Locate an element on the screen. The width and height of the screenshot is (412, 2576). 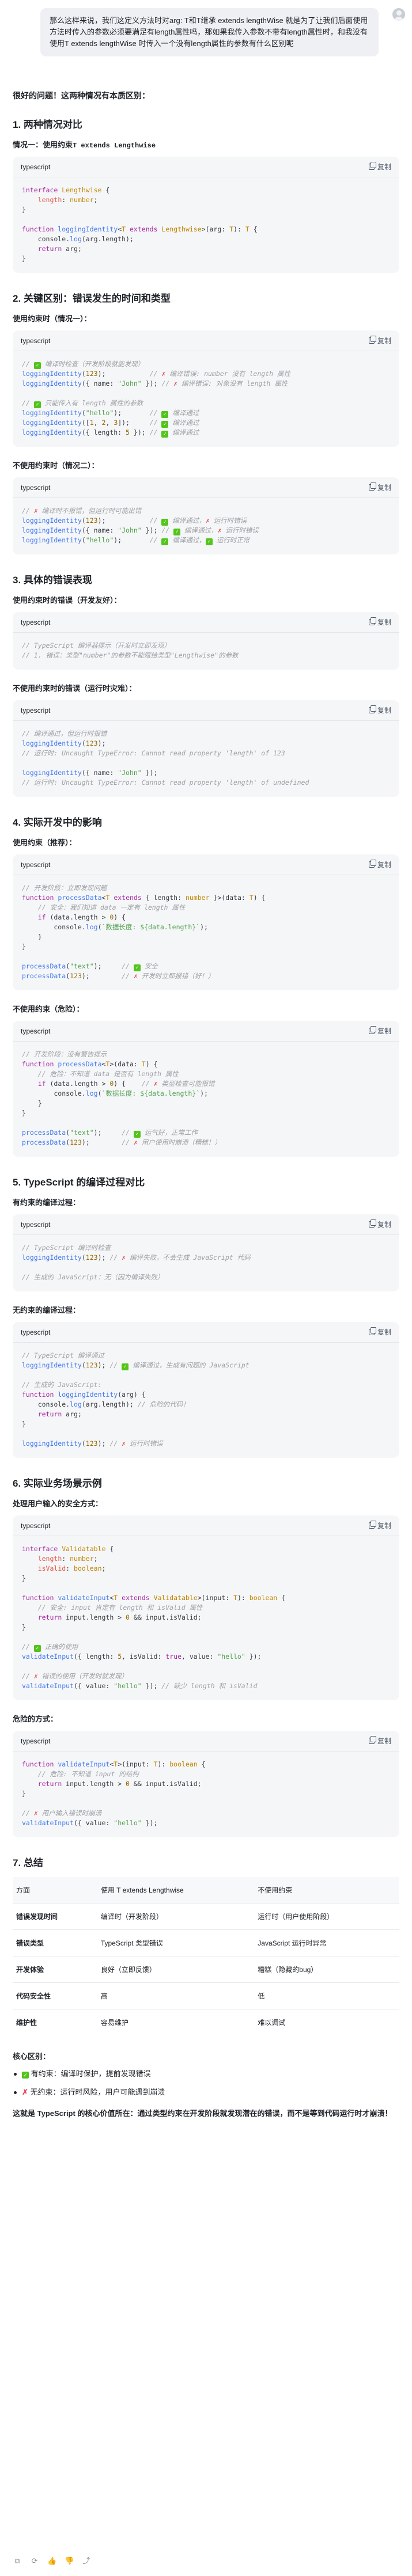
section-4-sub-1: 使用约束（推荐）： is located at coordinates (45, 843).